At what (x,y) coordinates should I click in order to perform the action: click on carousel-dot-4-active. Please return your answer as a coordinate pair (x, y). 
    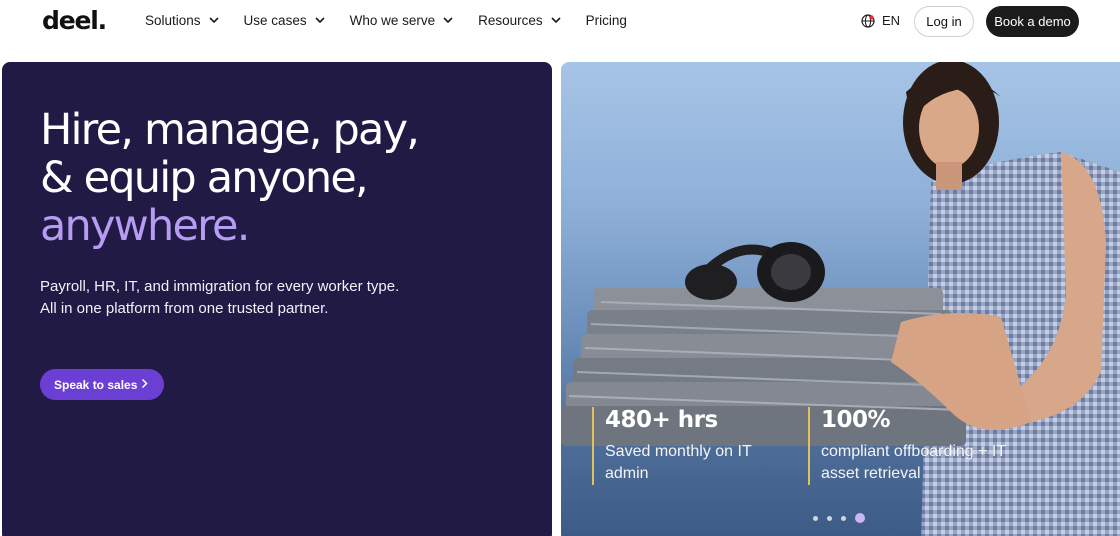
    Looking at the image, I should click on (860, 518).